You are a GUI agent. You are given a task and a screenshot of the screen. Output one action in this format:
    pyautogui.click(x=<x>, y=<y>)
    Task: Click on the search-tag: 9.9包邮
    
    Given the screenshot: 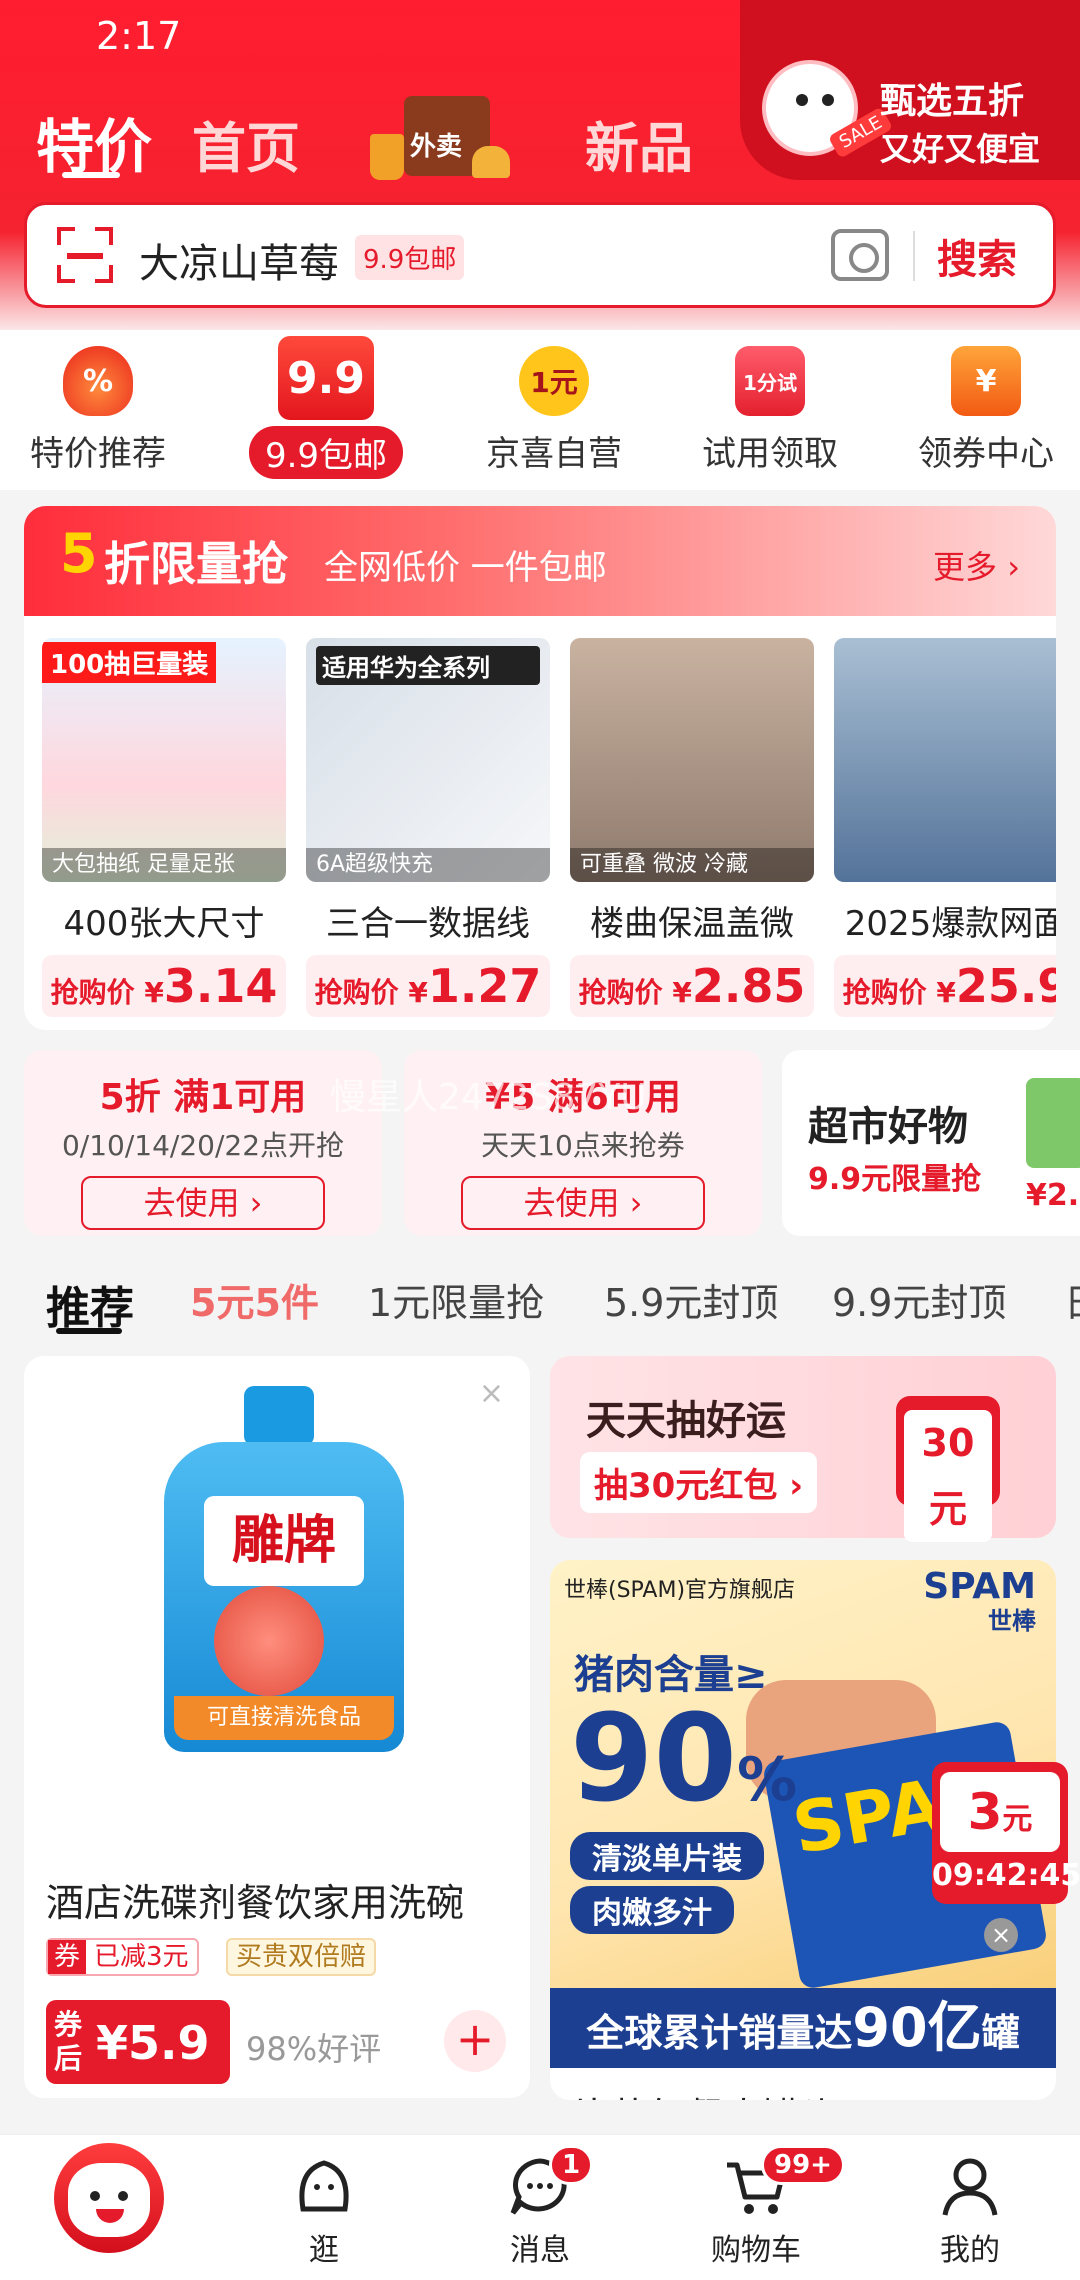 What is the action you would take?
    pyautogui.click(x=410, y=257)
    